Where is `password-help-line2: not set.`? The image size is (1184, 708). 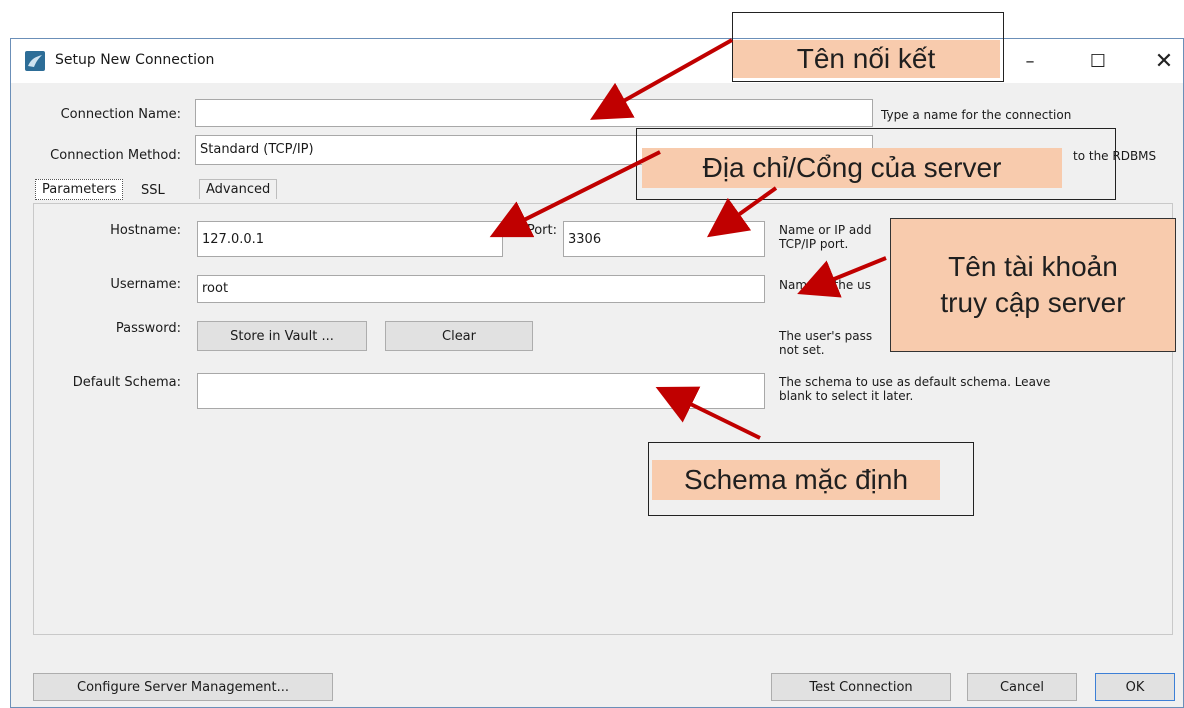
password-help-line2: not set. is located at coordinates (802, 350).